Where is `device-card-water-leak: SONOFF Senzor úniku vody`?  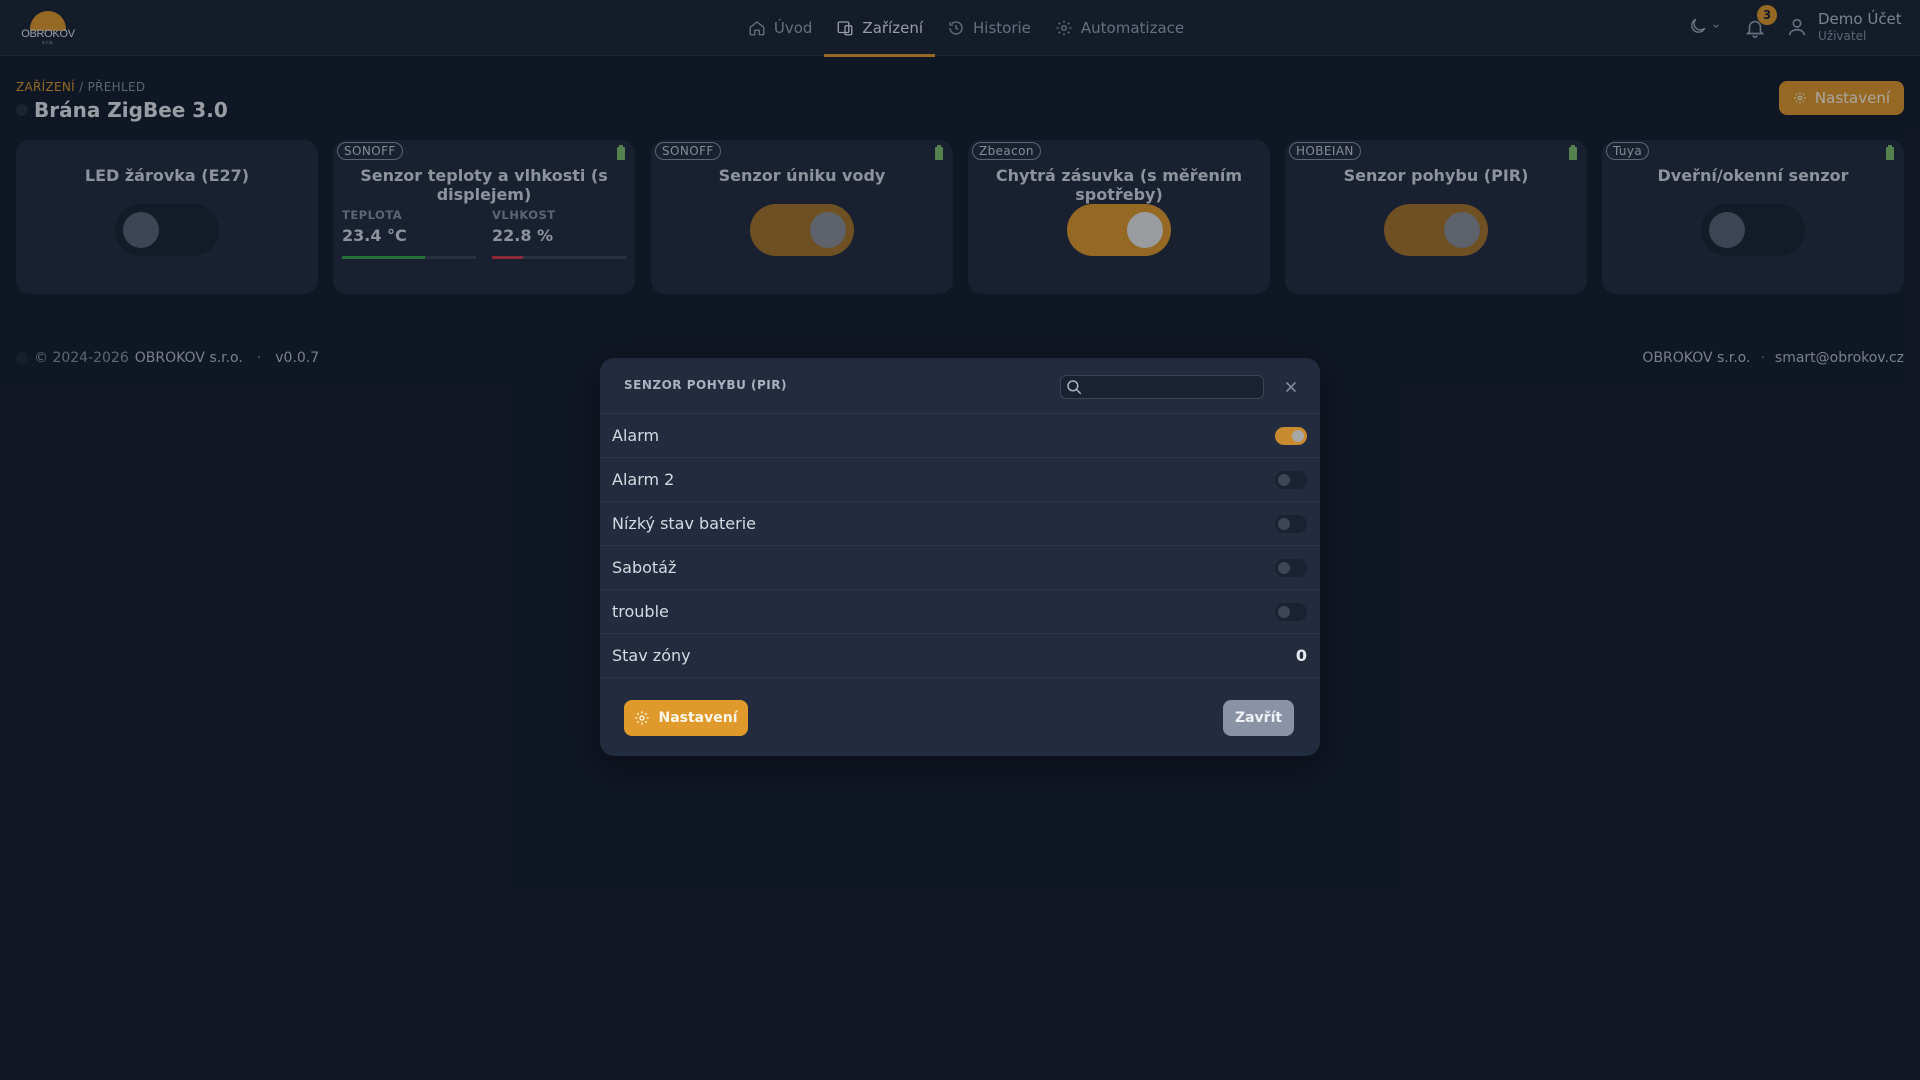 device-card-water-leak: SONOFF Senzor úniku vody is located at coordinates (802, 217).